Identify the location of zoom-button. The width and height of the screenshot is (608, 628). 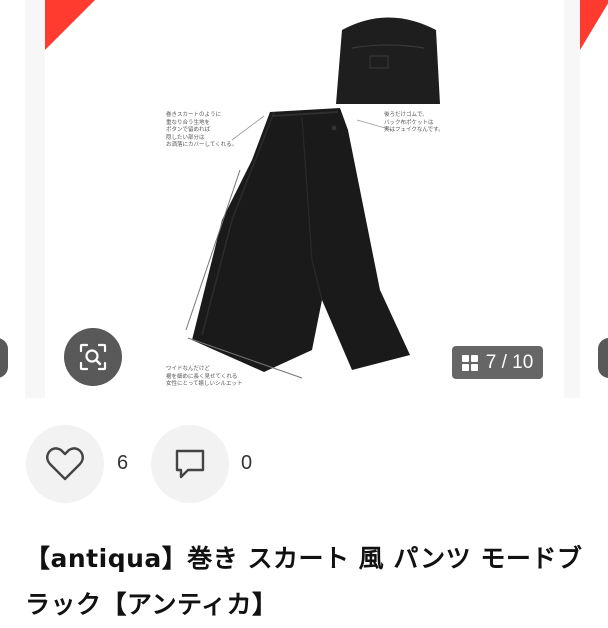
(93, 357).